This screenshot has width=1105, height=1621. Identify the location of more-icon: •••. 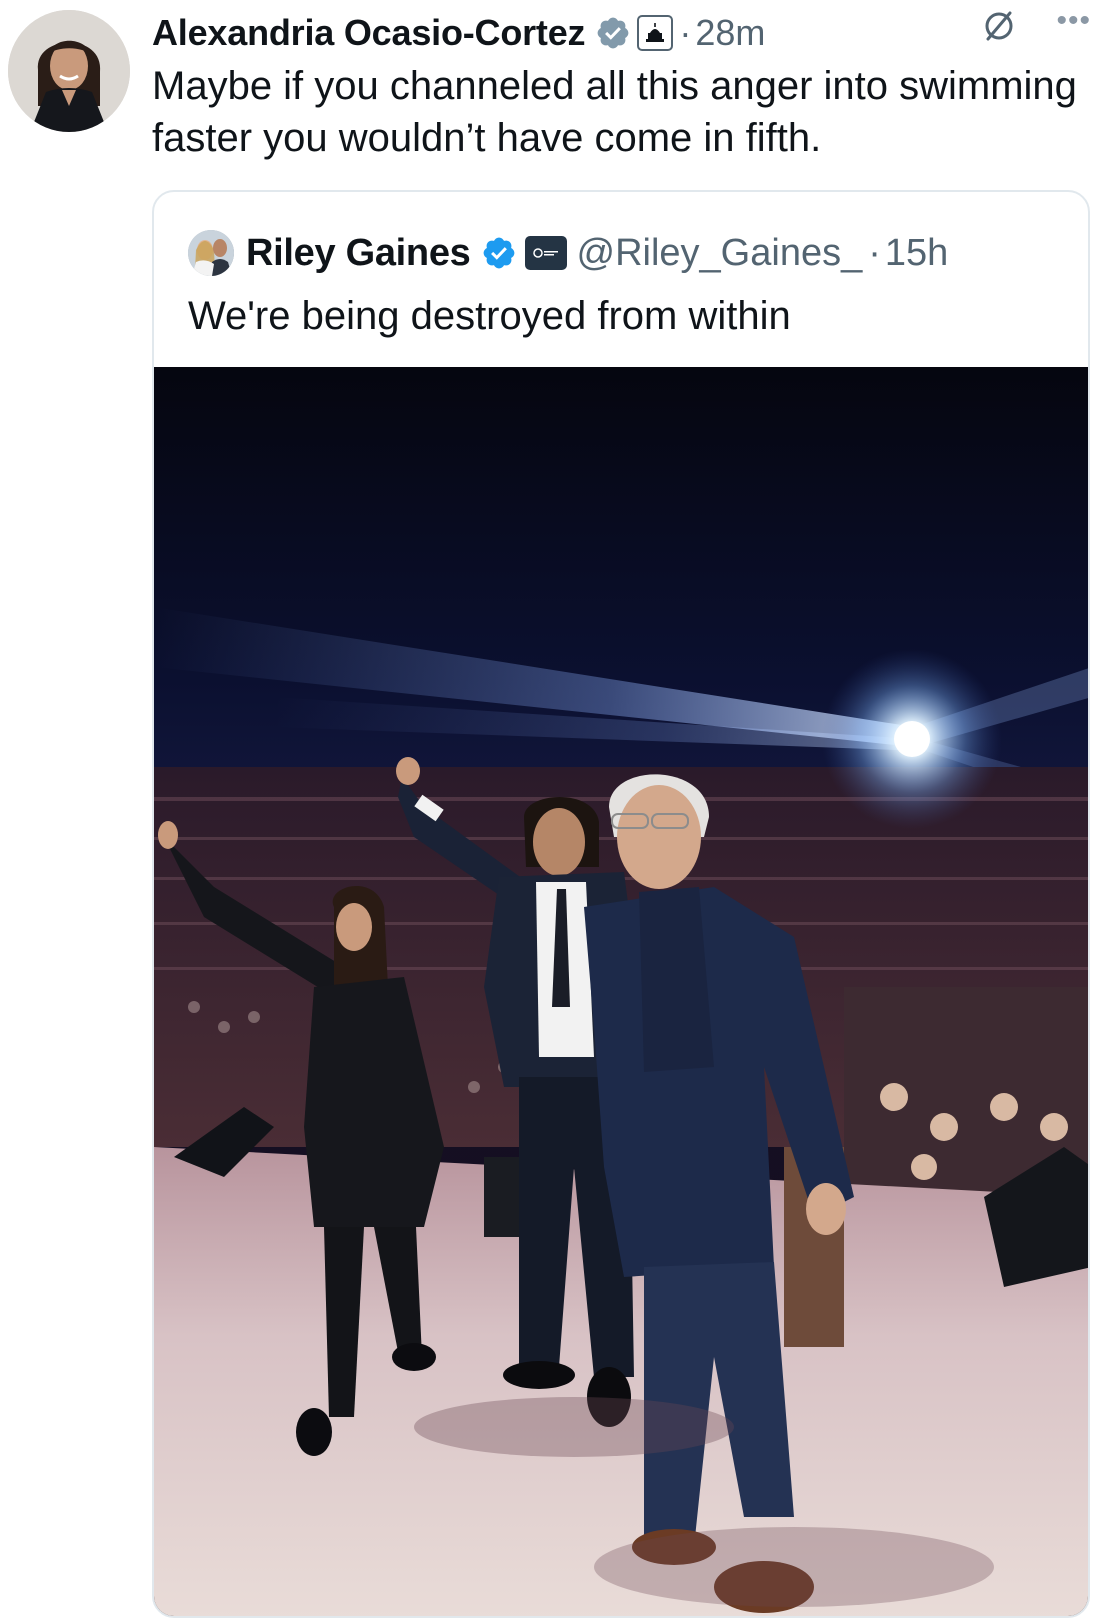
(1073, 21).